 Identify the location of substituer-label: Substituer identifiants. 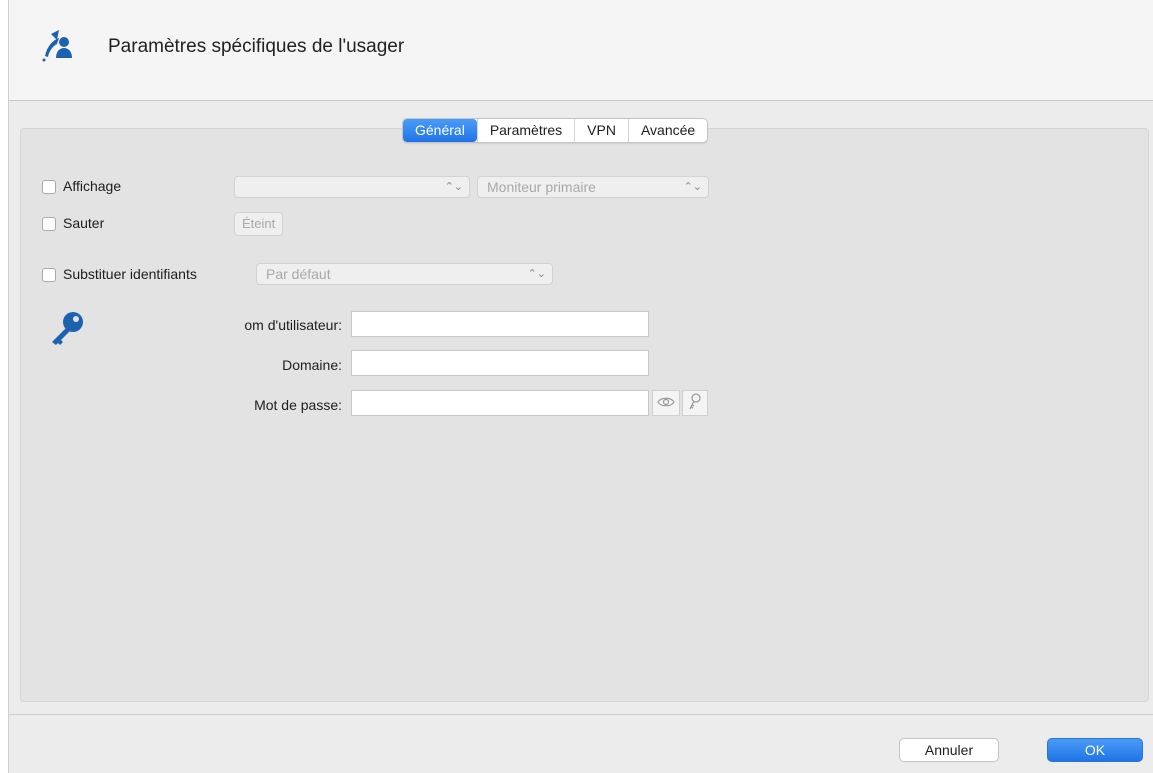
(130, 274).